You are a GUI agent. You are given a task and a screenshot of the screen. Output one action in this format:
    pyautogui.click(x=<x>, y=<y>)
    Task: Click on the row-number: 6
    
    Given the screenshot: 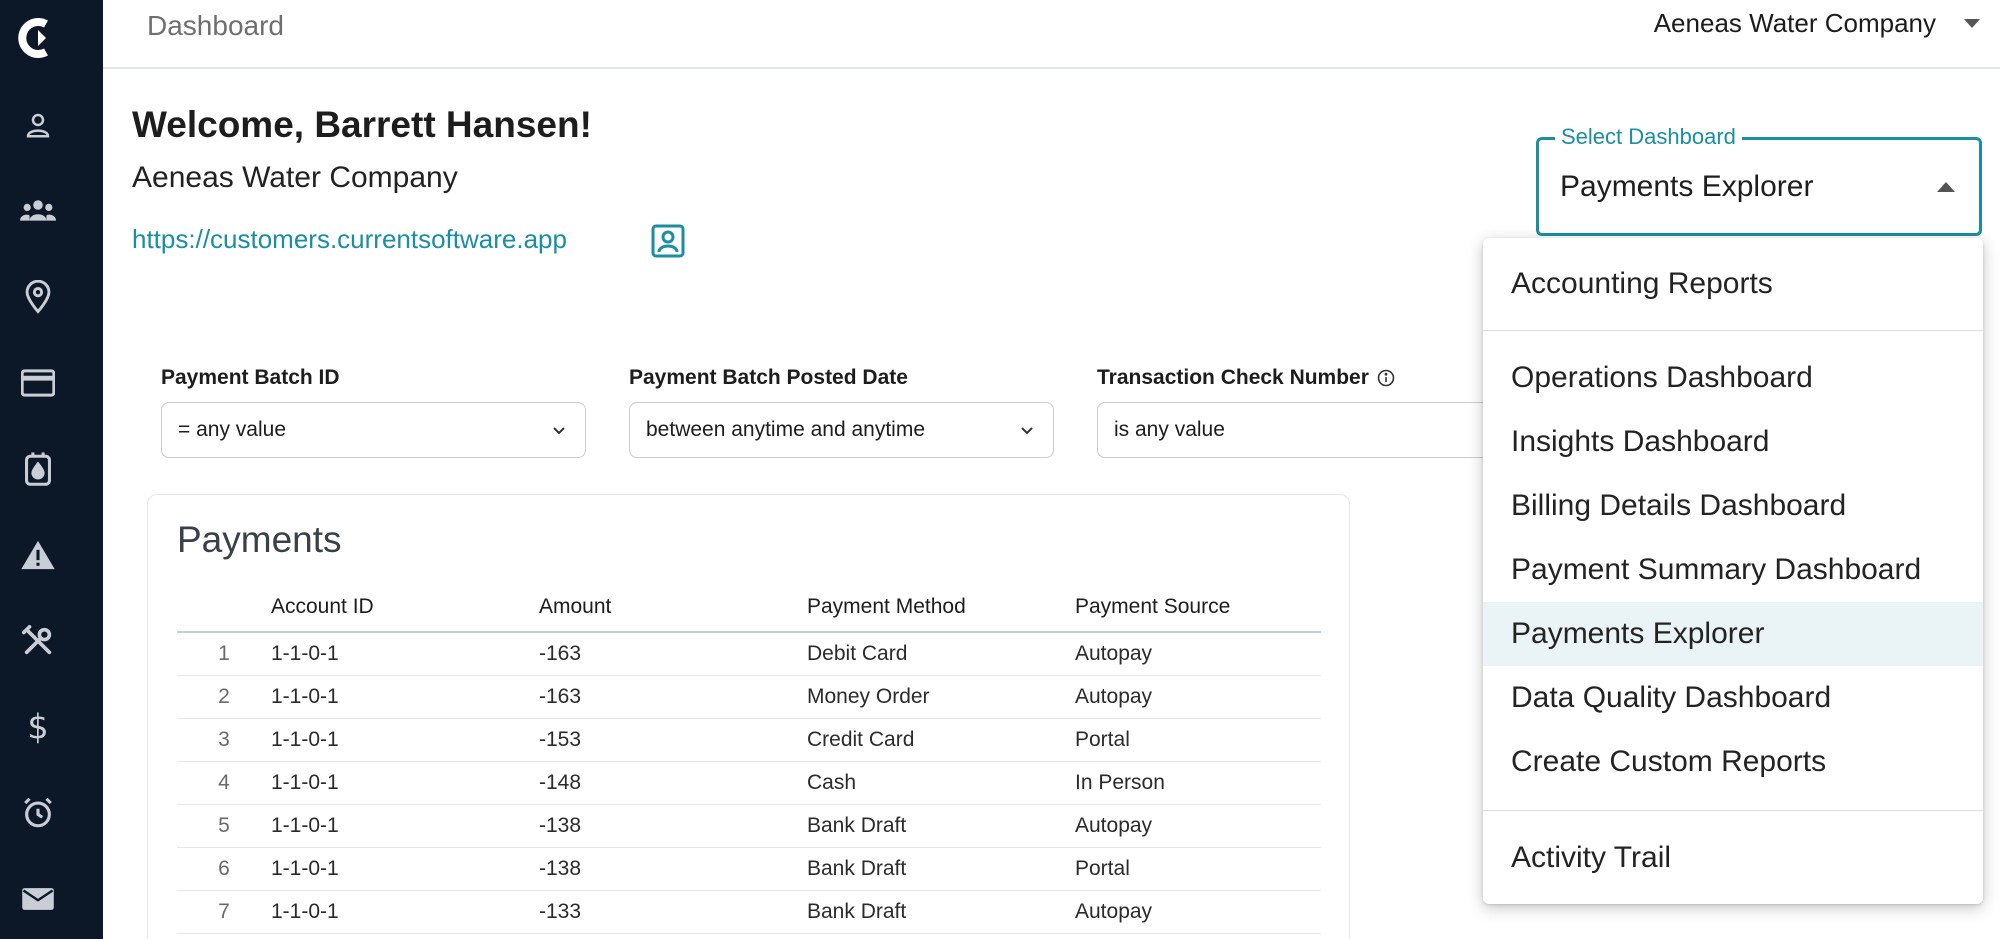 What is the action you would take?
    pyautogui.click(x=224, y=868)
    